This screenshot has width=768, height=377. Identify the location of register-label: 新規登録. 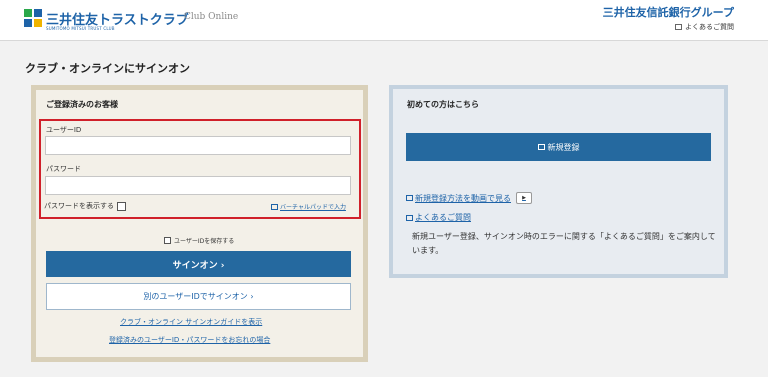
(563, 147).